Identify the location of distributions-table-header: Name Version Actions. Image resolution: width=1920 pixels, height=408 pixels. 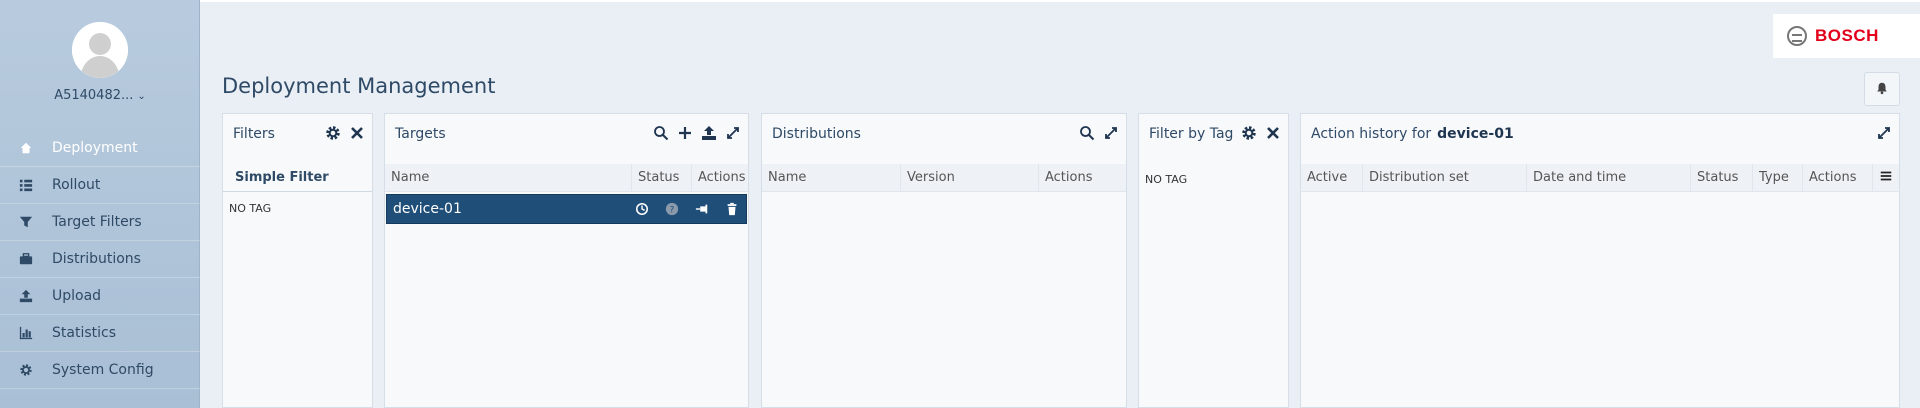
(944, 178).